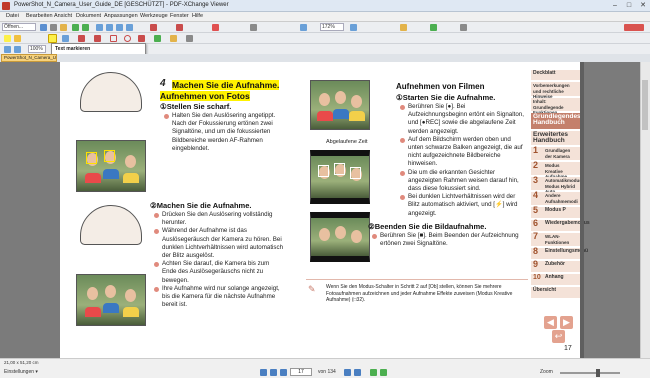  What do you see at coordinates (17, 38) in the screenshot?
I see `note-icon` at bounding box center [17, 38].